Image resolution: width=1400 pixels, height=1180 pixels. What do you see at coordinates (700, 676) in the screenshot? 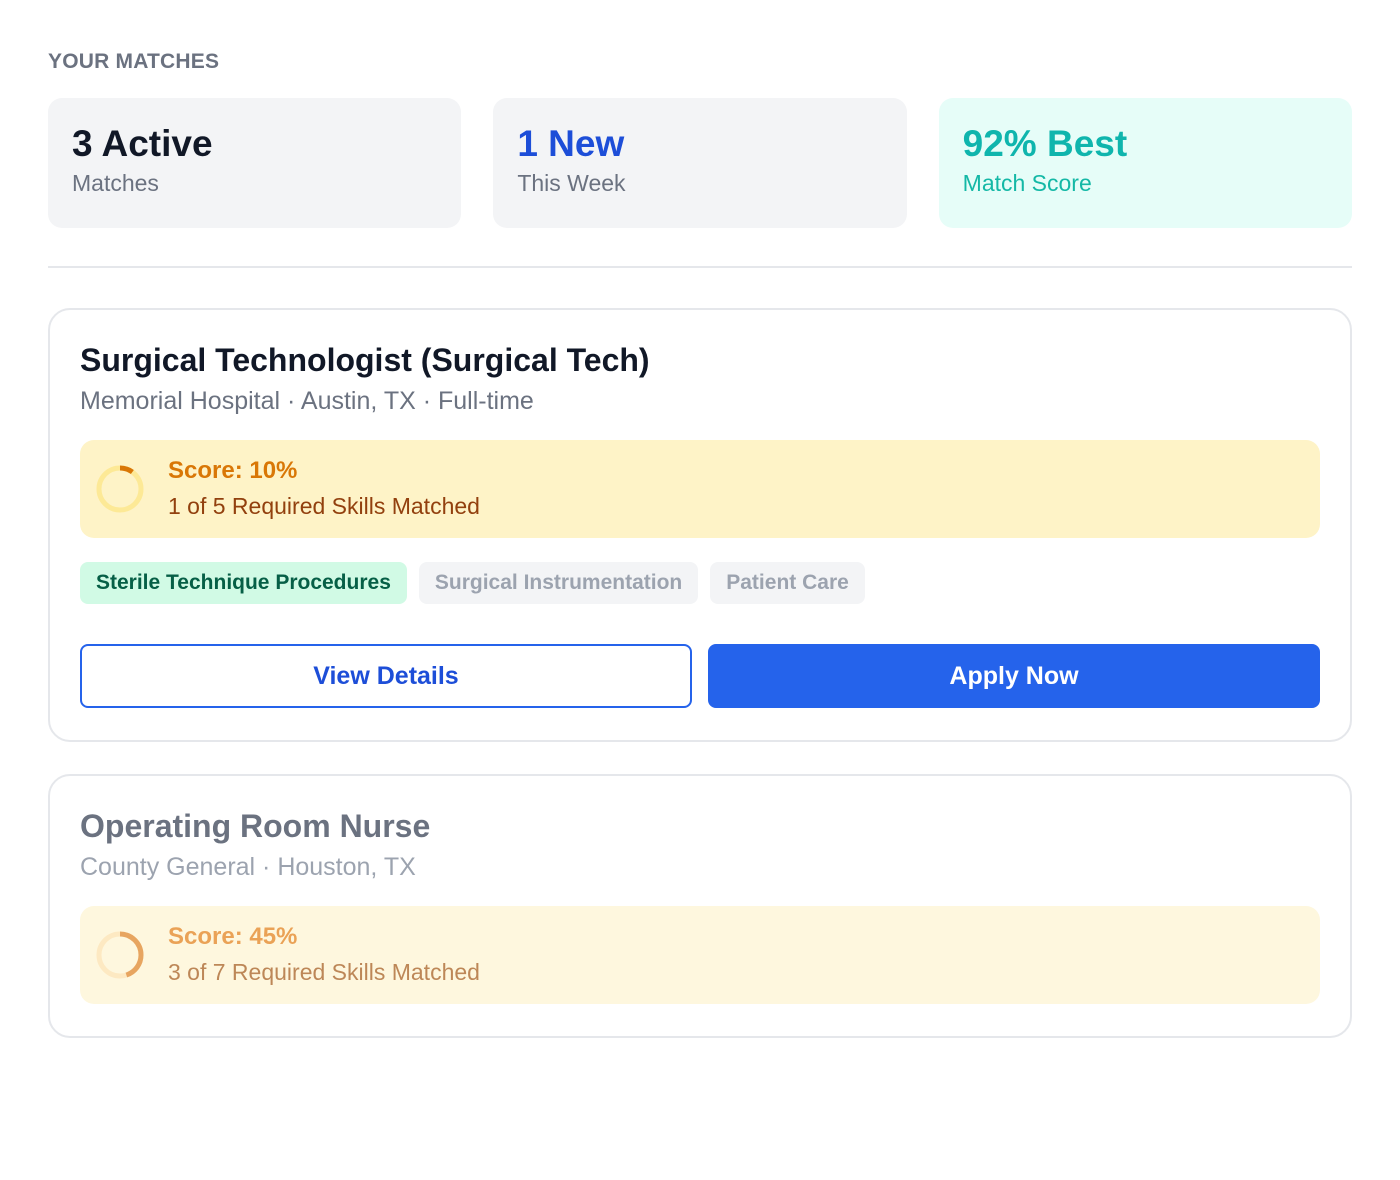
I see `card-actions: View Details Apply Now` at bounding box center [700, 676].